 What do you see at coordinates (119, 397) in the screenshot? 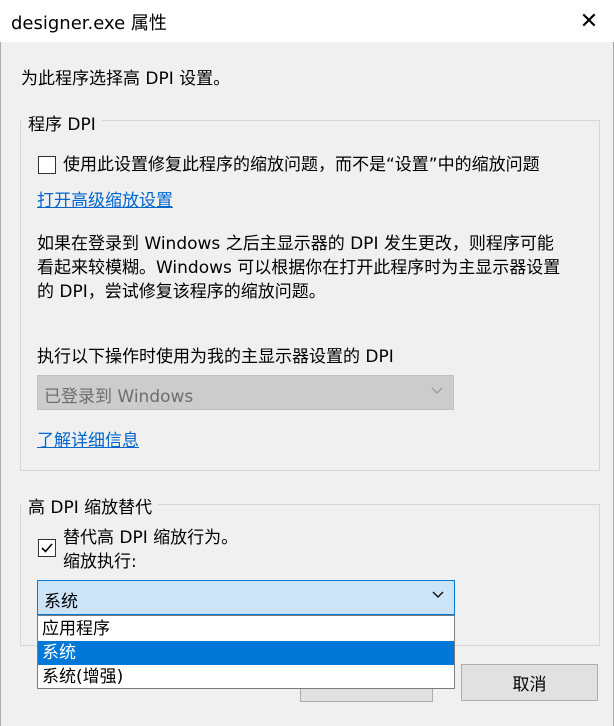
I see `dpi-timing-combo-value: 已登录到 Windows` at bounding box center [119, 397].